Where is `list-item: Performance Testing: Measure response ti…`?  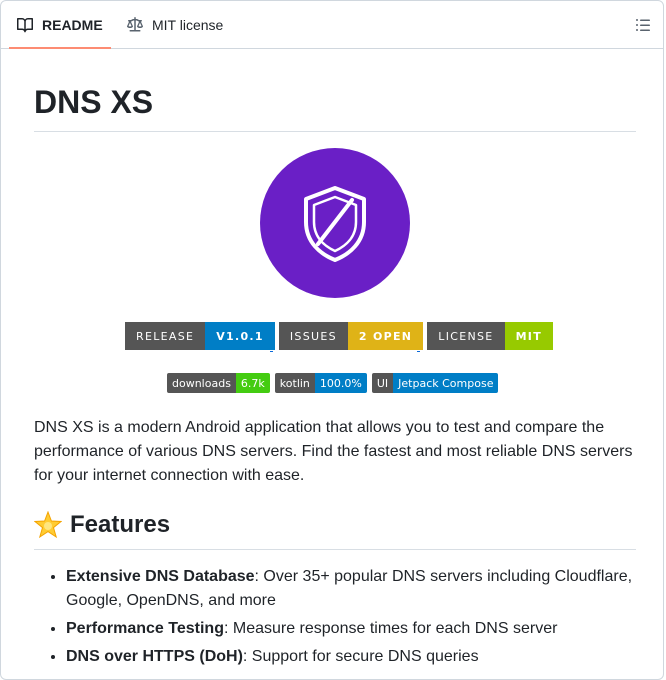 list-item: Performance Testing: Measure response ti… is located at coordinates (351, 629).